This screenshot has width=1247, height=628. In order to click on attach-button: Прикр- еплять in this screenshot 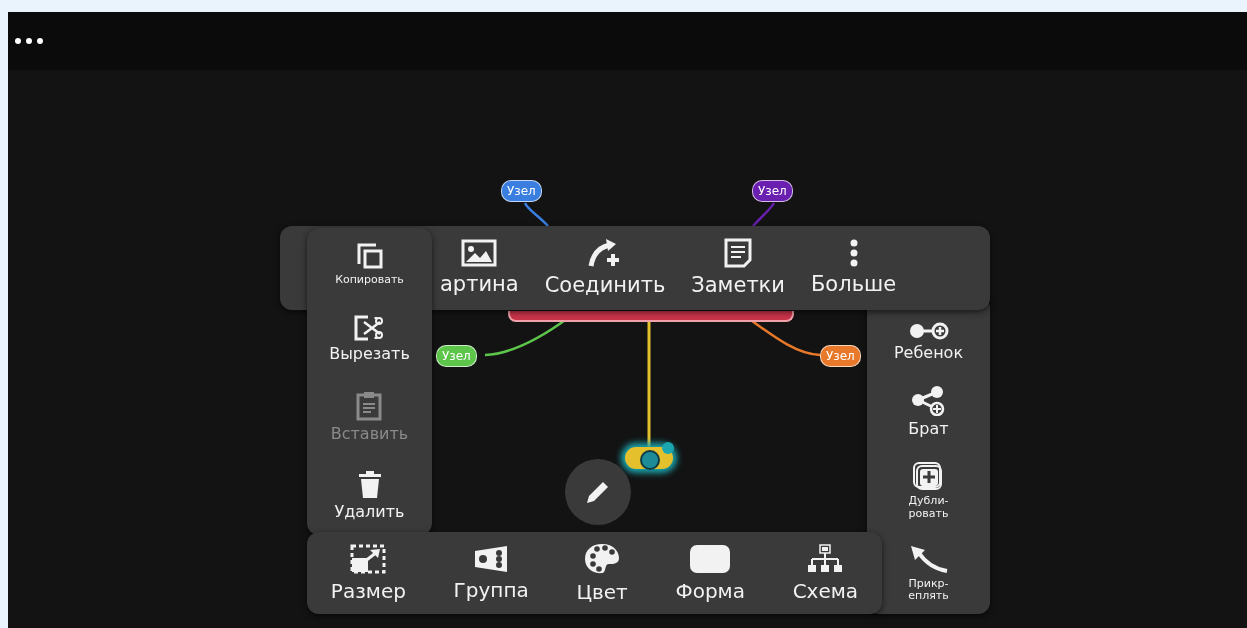, I will do `click(928, 572)`.